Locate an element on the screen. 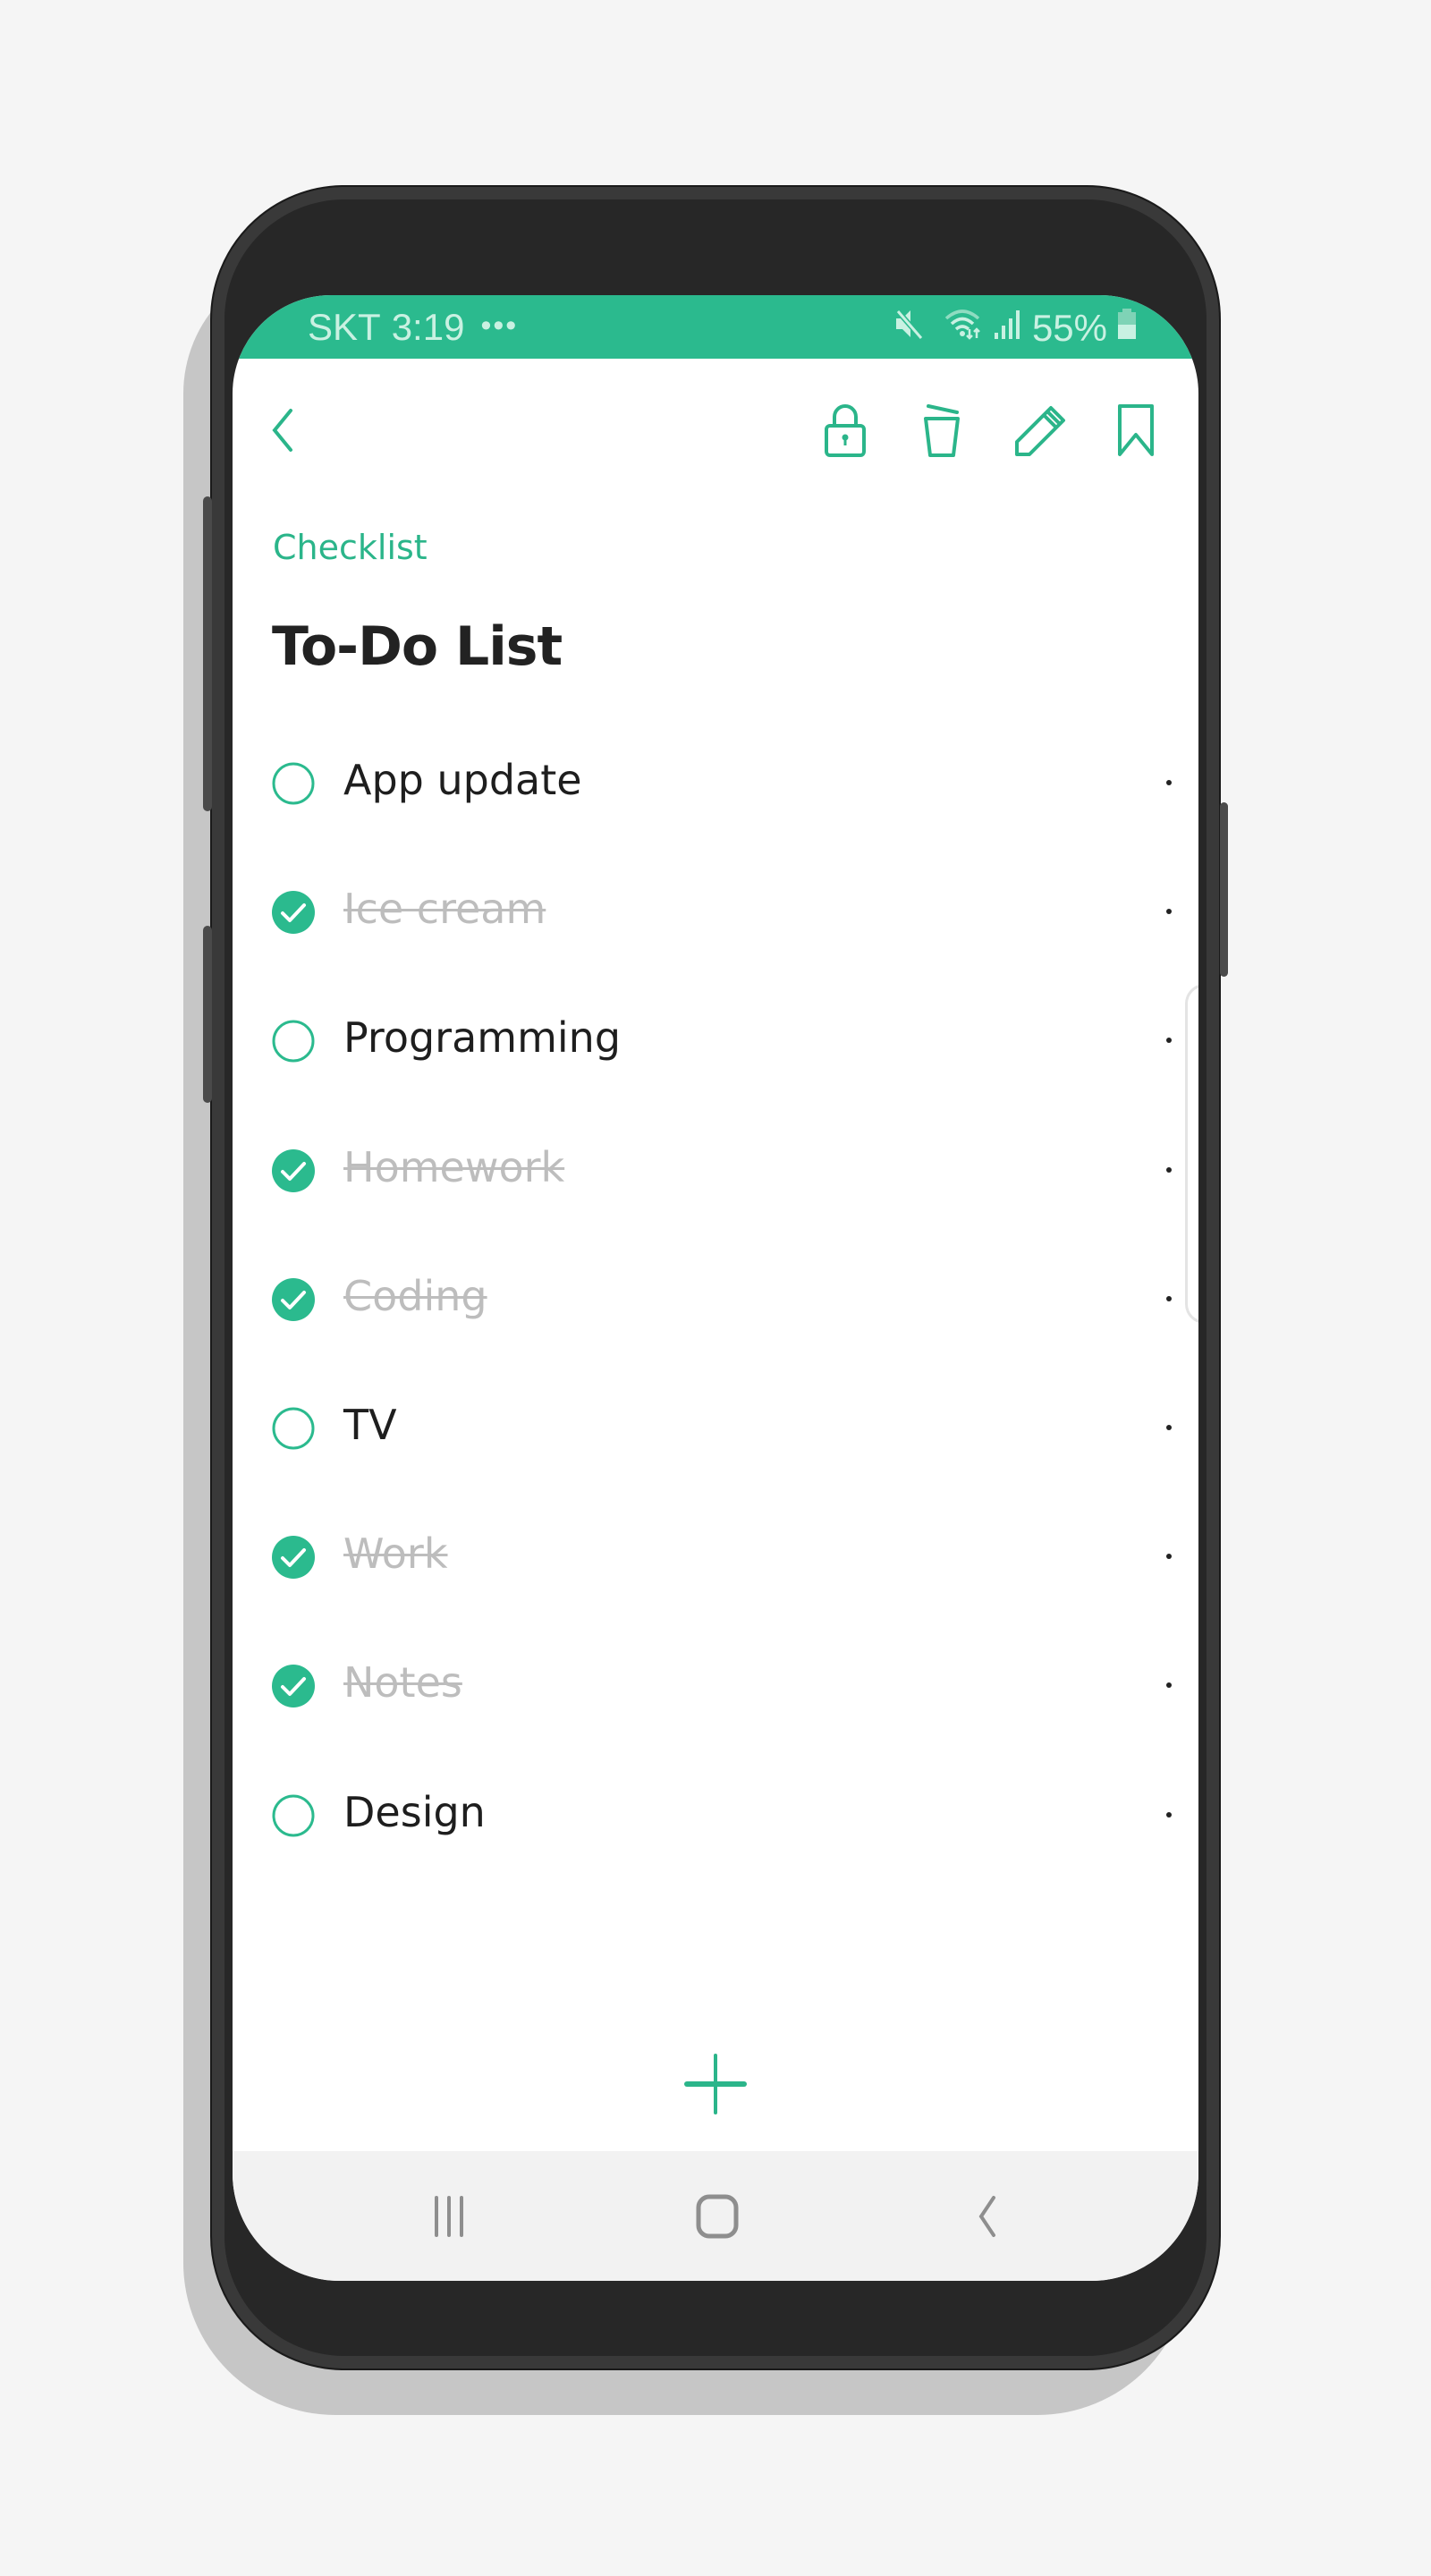 This screenshot has width=1431, height=2576. delete-button is located at coordinates (942, 430).